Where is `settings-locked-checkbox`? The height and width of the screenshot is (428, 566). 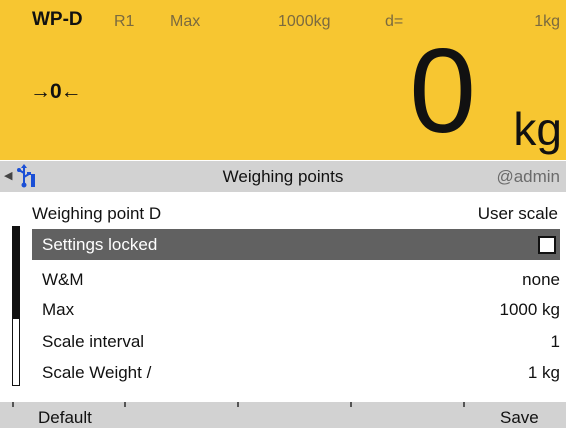 settings-locked-checkbox is located at coordinates (547, 245).